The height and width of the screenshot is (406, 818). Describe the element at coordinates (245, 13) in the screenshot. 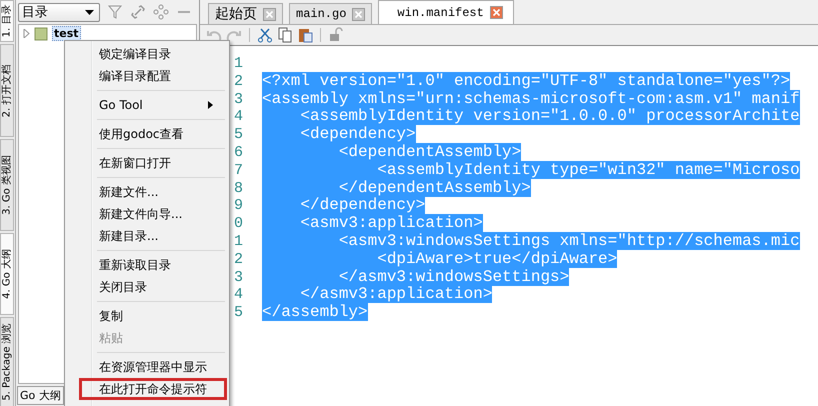

I see `editor-tab: 起始页` at that location.